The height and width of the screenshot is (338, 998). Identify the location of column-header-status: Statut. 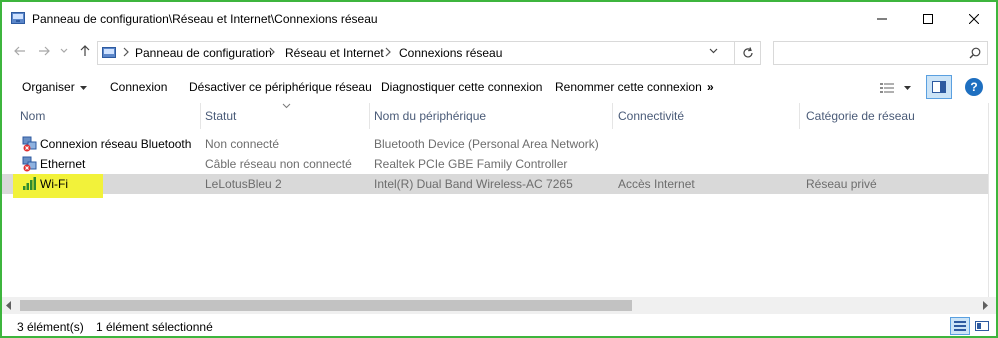
(220, 116).